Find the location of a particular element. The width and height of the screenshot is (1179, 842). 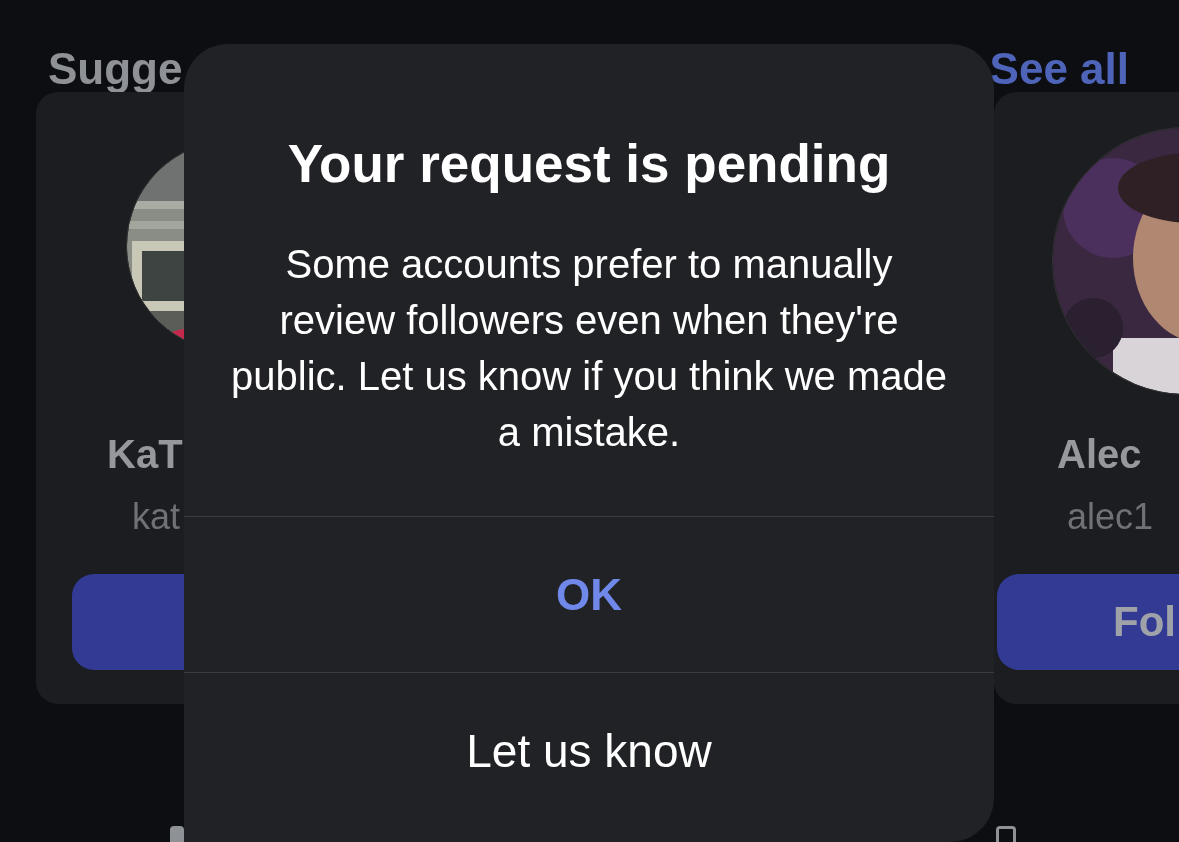

let-us-know-button: Let us know is located at coordinates (589, 750).